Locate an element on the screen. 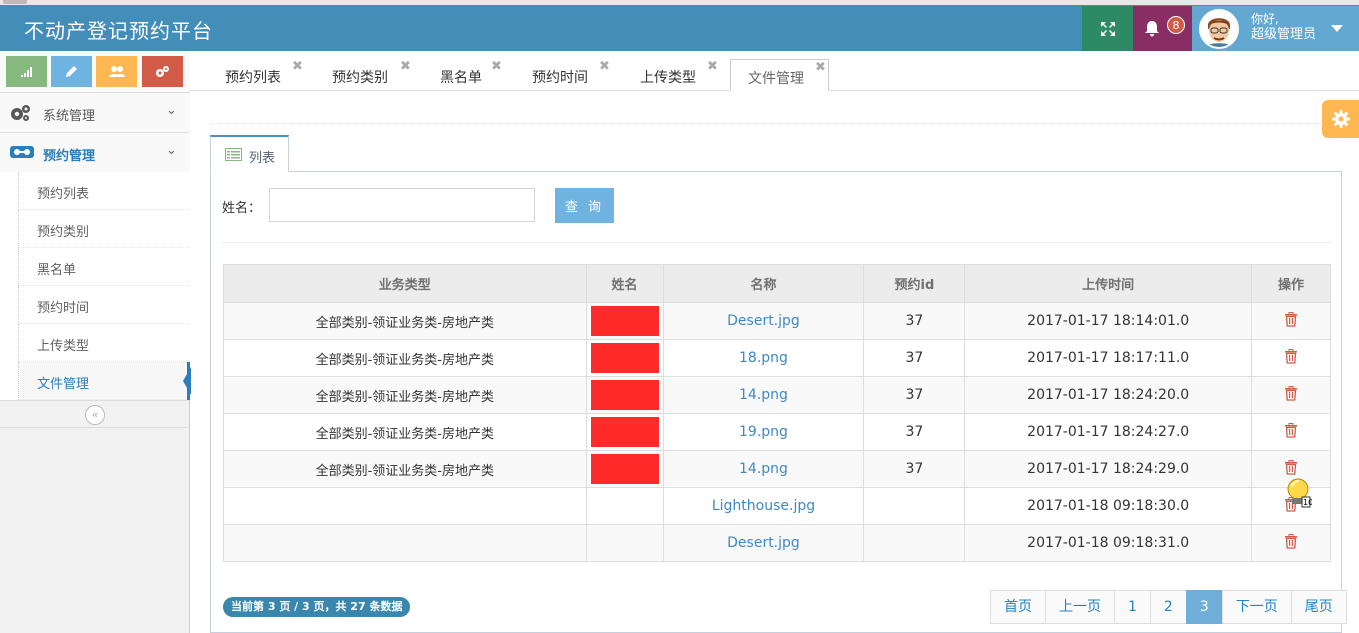 The width and height of the screenshot is (1359, 633). pager-page-1: 1 is located at coordinates (1132, 607).